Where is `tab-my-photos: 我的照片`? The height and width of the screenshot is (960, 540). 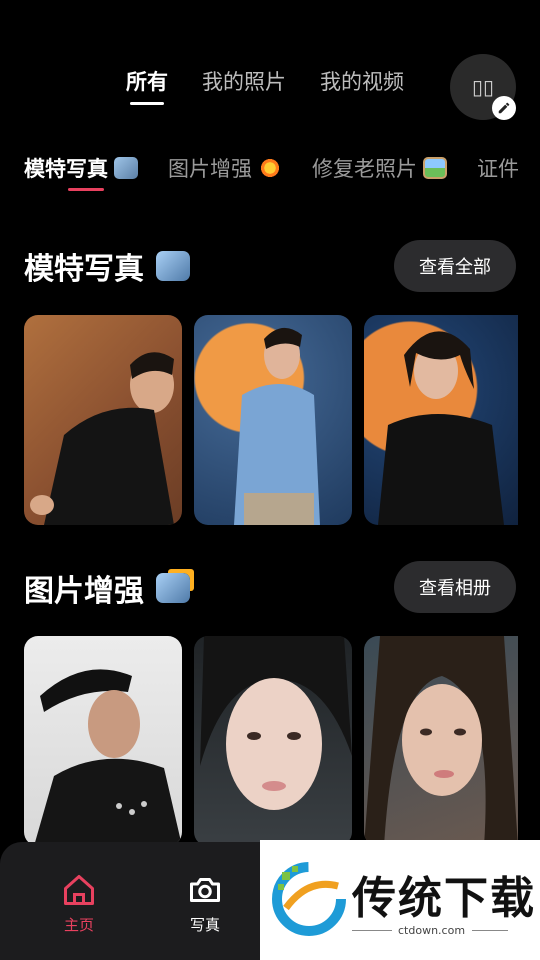 tab-my-photos: 我的照片 is located at coordinates (244, 86).